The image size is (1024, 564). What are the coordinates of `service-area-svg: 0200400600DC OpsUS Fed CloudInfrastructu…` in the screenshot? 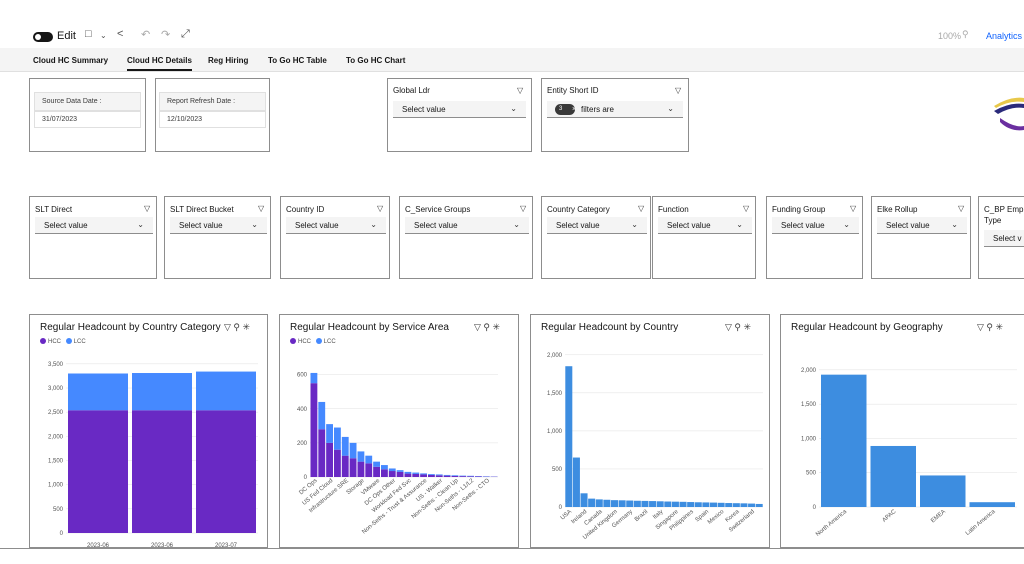 It's located at (397, 454).